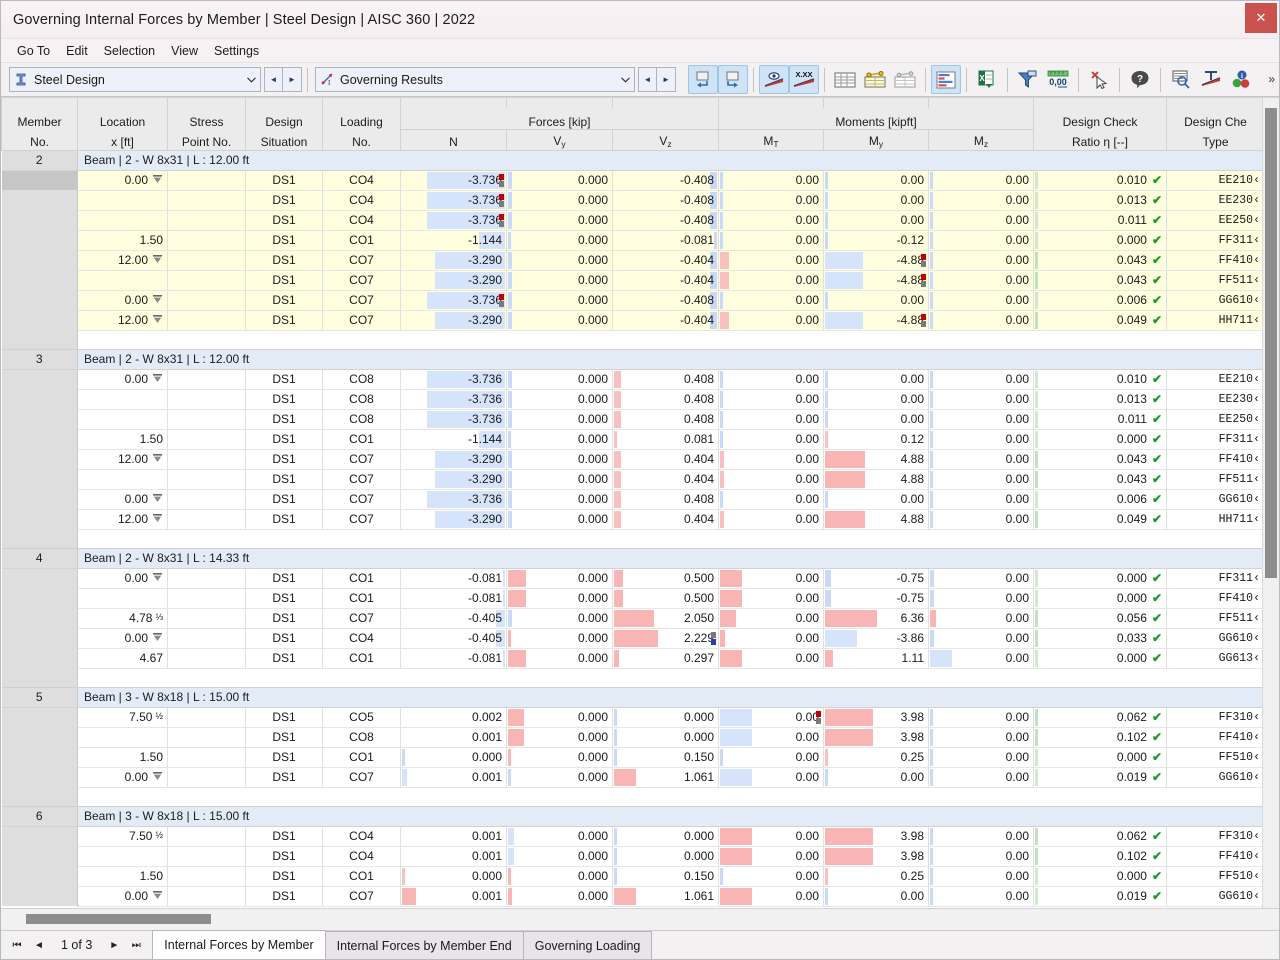 The image size is (1280, 960). I want to click on cell-loading-no: CO1, so click(361, 439).